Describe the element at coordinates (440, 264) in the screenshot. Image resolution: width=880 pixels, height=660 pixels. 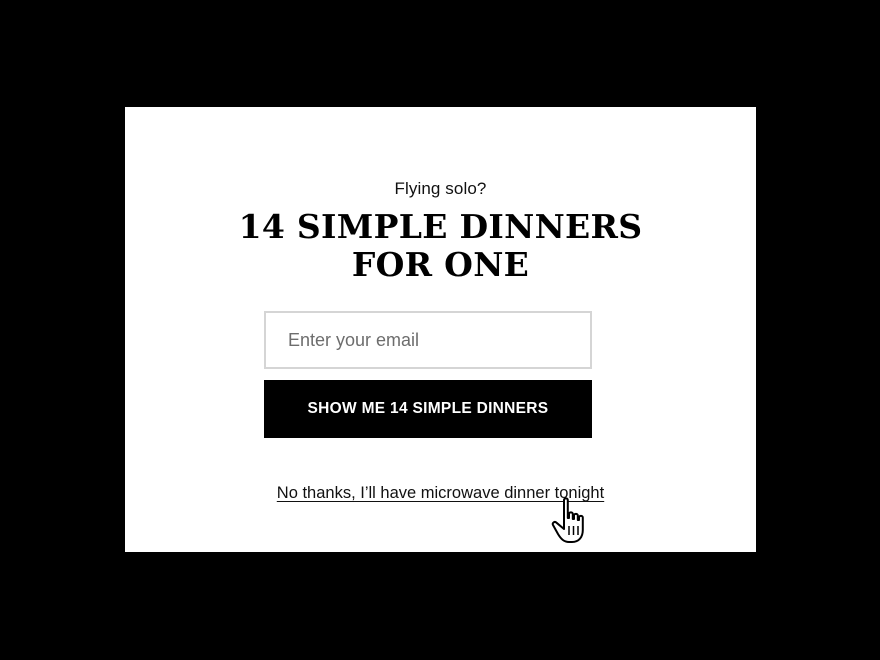
I see `headline-line-2: FOR ONE` at that location.